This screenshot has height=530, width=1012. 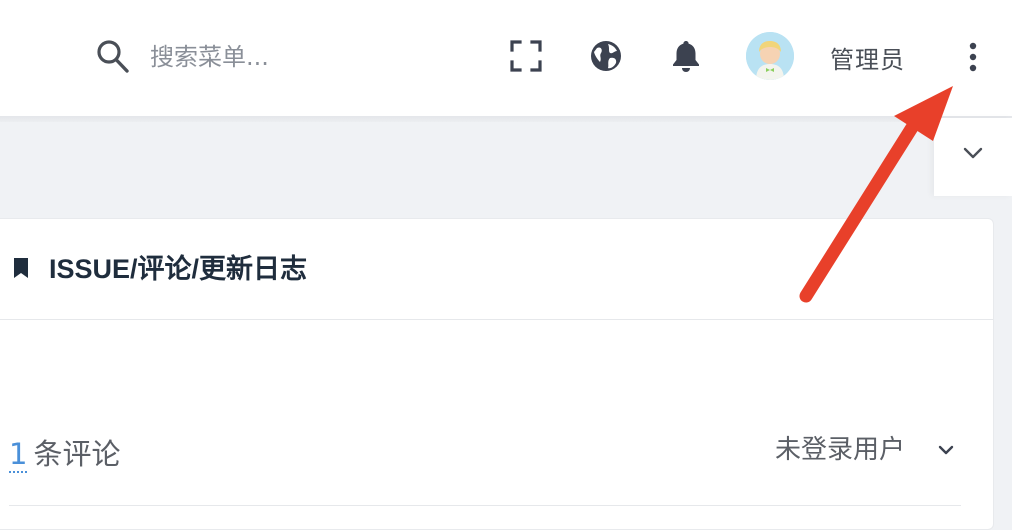 What do you see at coordinates (113, 56) in the screenshot?
I see `search-icon` at bounding box center [113, 56].